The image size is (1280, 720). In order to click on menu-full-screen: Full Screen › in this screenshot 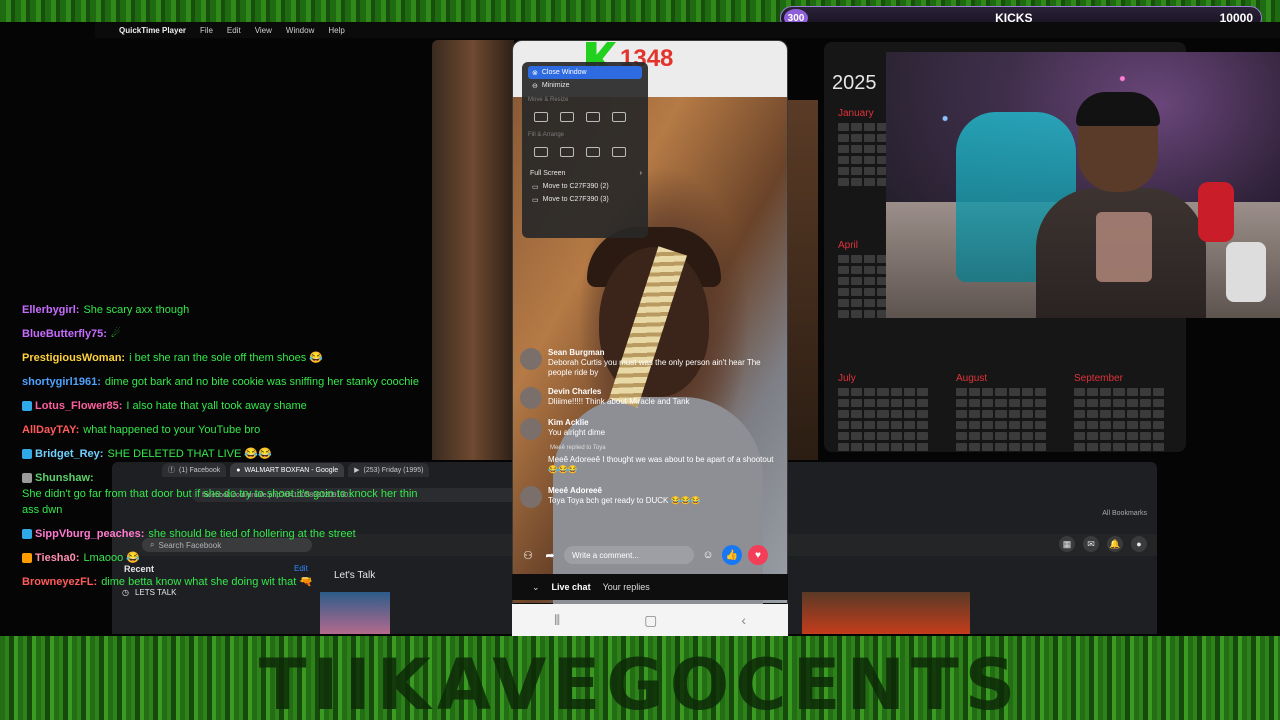, I will do `click(585, 173)`.